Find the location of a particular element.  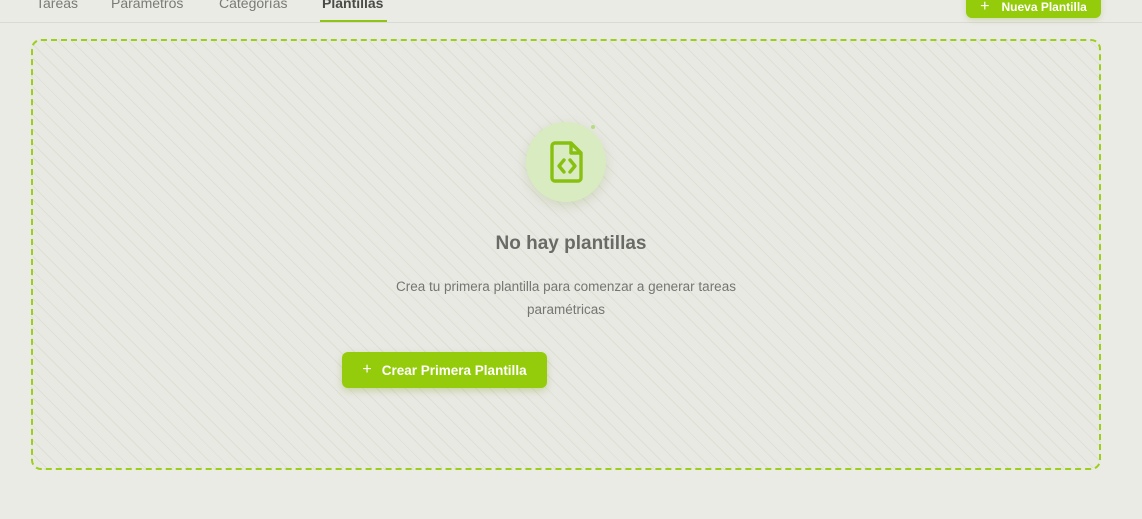

new-template-button: + Nueva Plantilla is located at coordinates (1033, 9).